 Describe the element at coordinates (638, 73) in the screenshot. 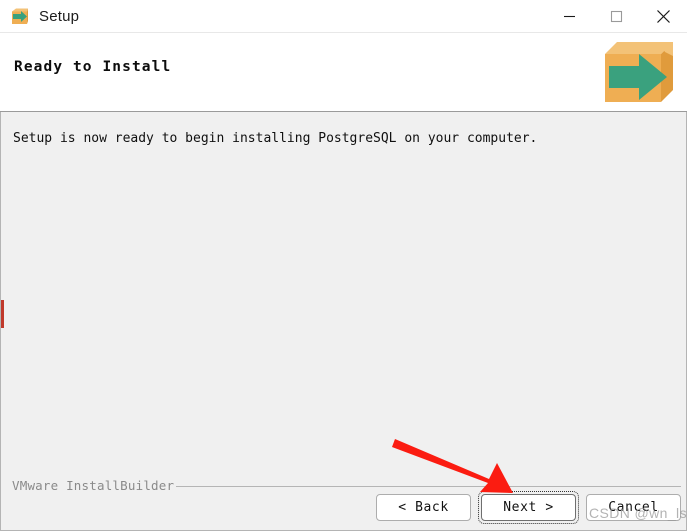

I see `package-arrow-icon-large` at that location.